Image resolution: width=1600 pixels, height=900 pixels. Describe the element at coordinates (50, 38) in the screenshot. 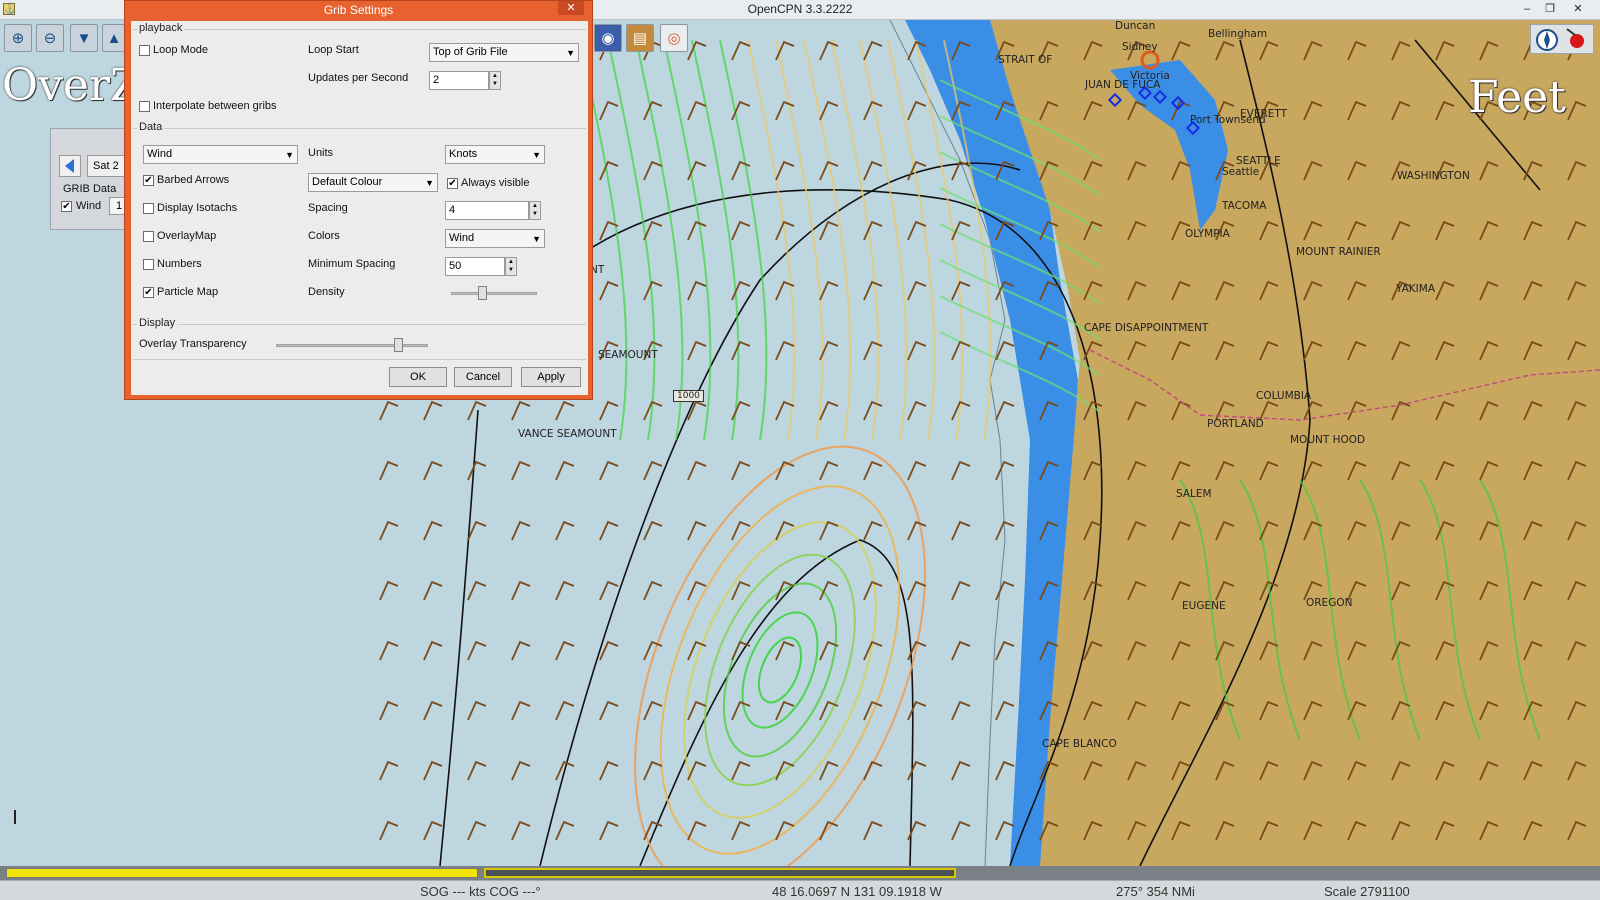

I see `zoom-out-icon: ⊖` at that location.